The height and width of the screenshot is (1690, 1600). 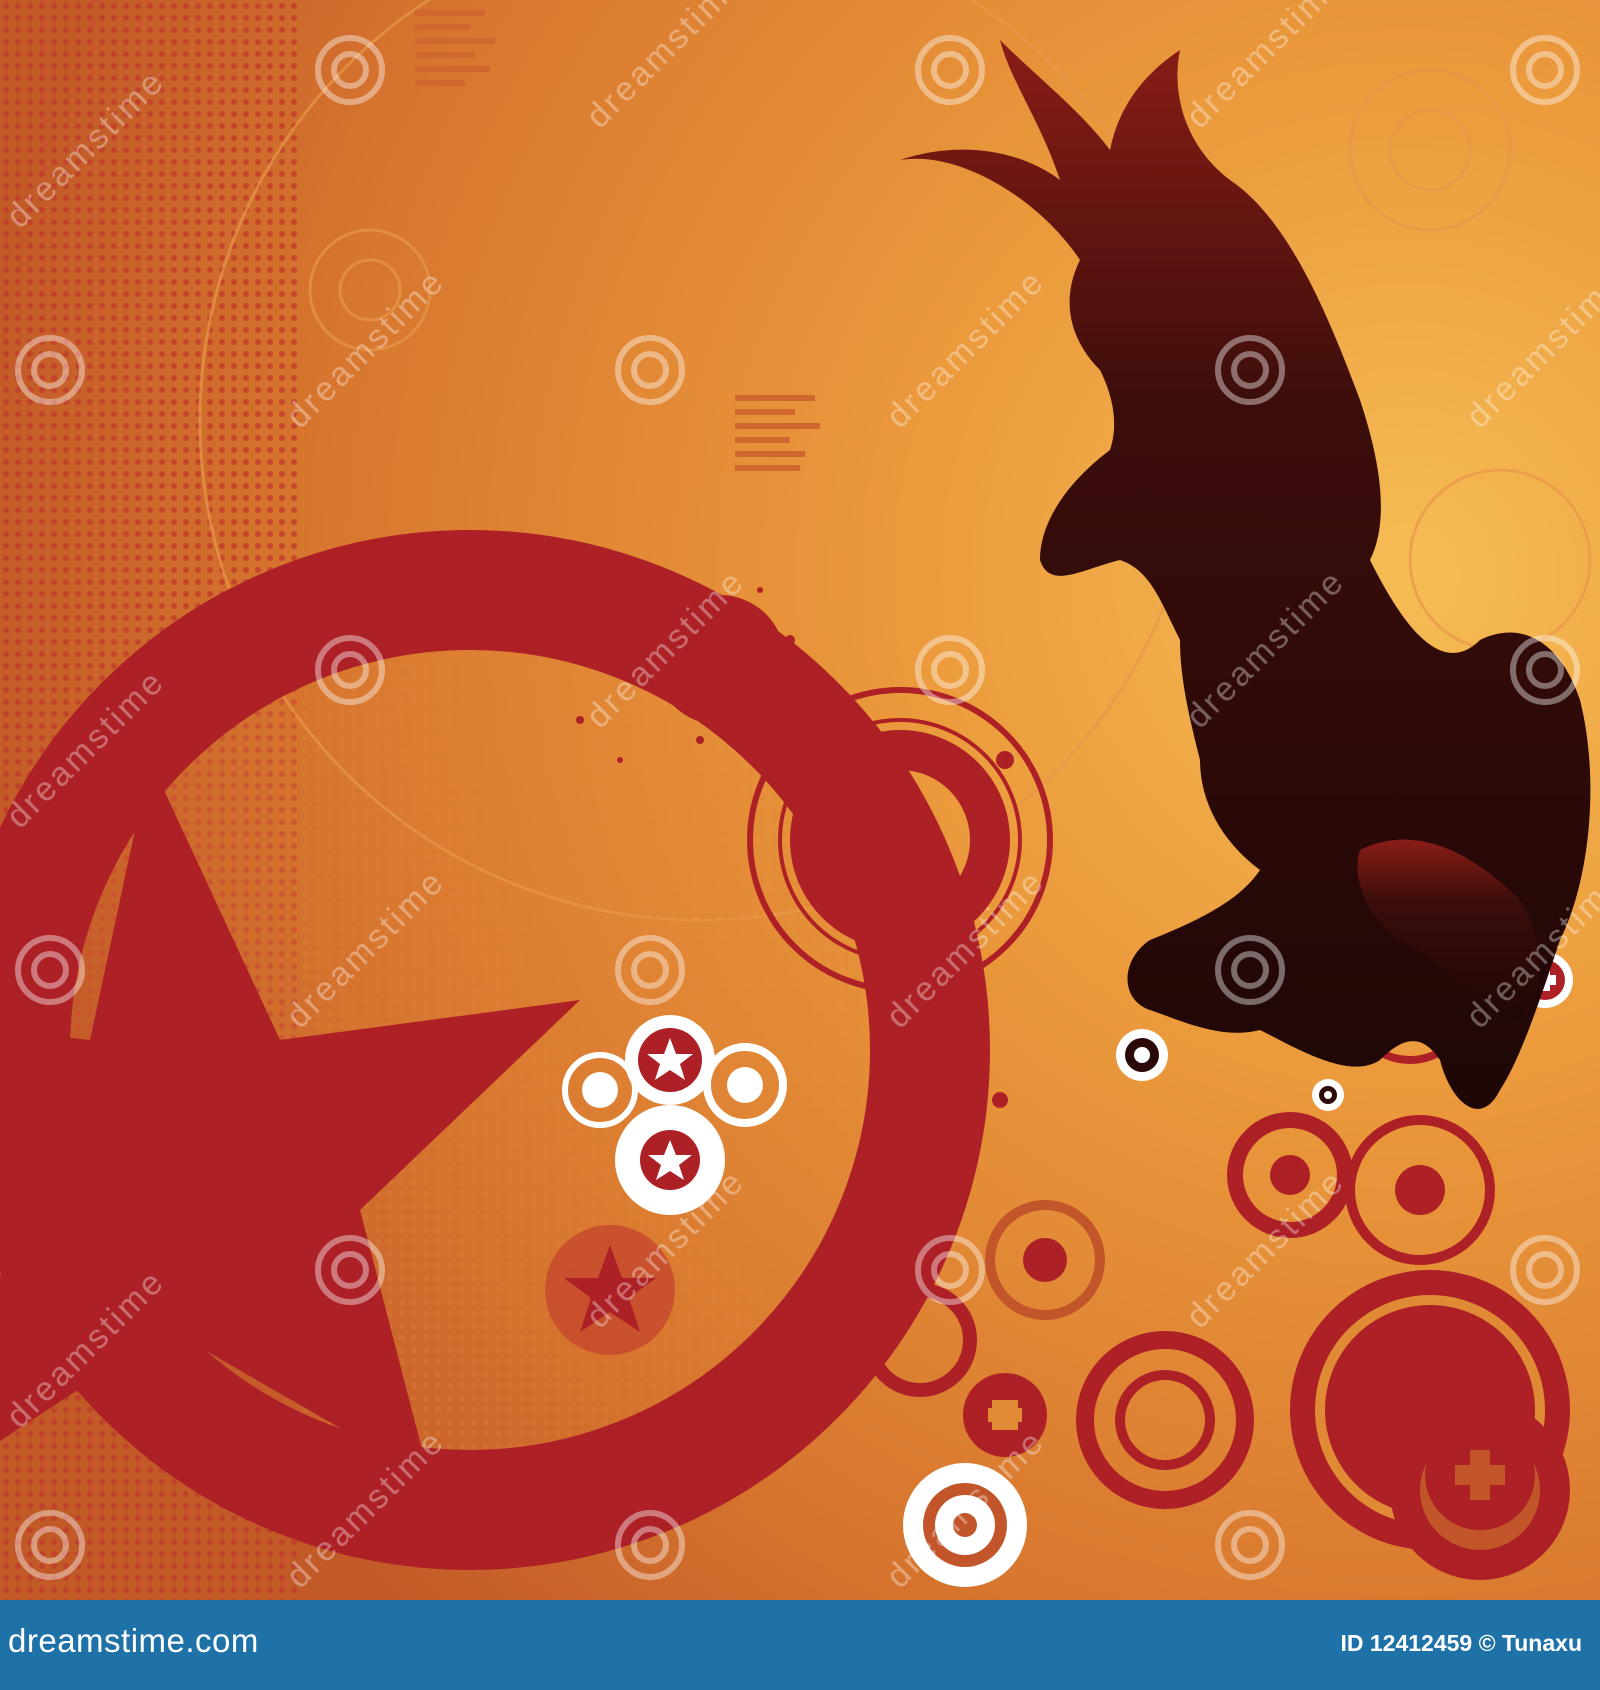 I want to click on footer-bar: dreamstime.com ID 12412459 © Tunaxu, so click(x=800, y=1645).